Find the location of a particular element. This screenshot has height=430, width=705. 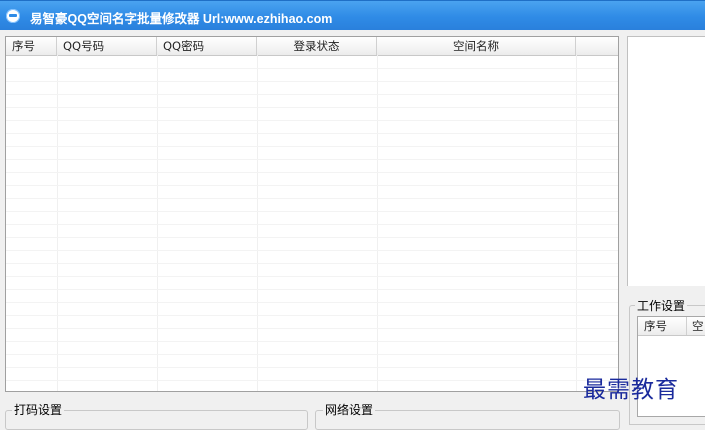

window-title: 易智豪QQ空间名字批量修改器 Url:www.ezhihao.com is located at coordinates (181, 19).